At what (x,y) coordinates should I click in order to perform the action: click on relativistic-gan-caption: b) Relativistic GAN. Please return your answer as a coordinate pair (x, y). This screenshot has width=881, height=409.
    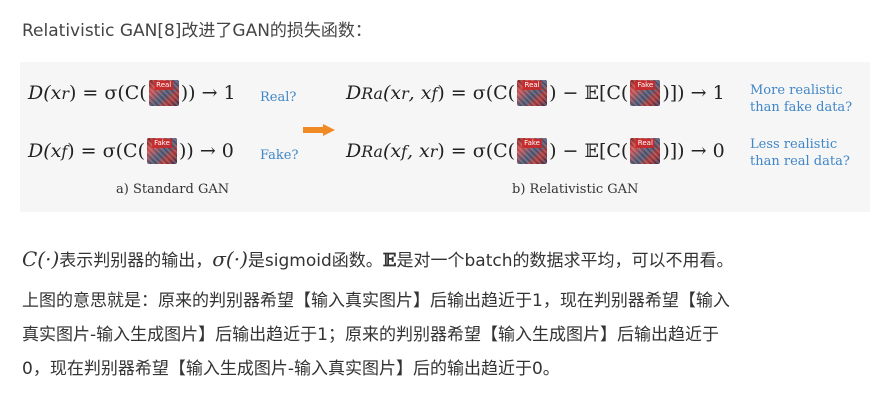
    Looking at the image, I should click on (575, 189).